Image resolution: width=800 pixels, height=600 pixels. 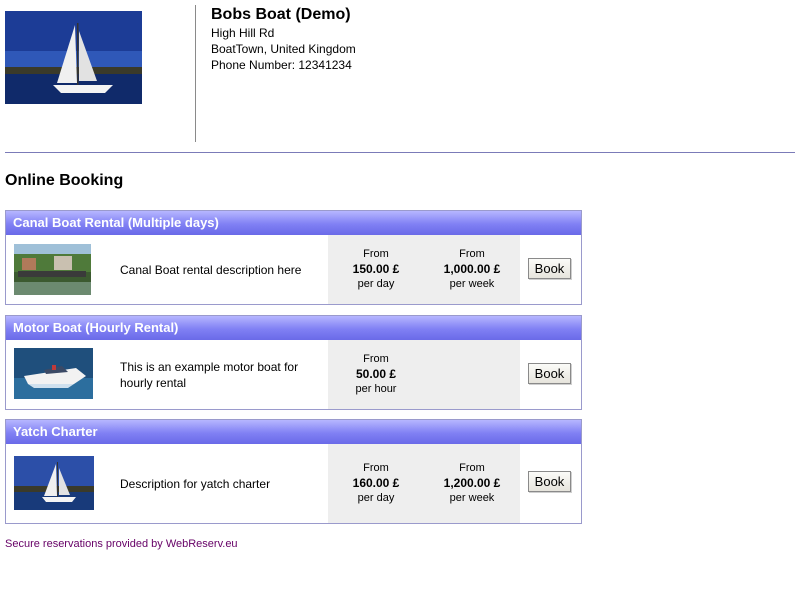 I want to click on price-per-week: From 1,000.00 £ per week, so click(x=472, y=269).